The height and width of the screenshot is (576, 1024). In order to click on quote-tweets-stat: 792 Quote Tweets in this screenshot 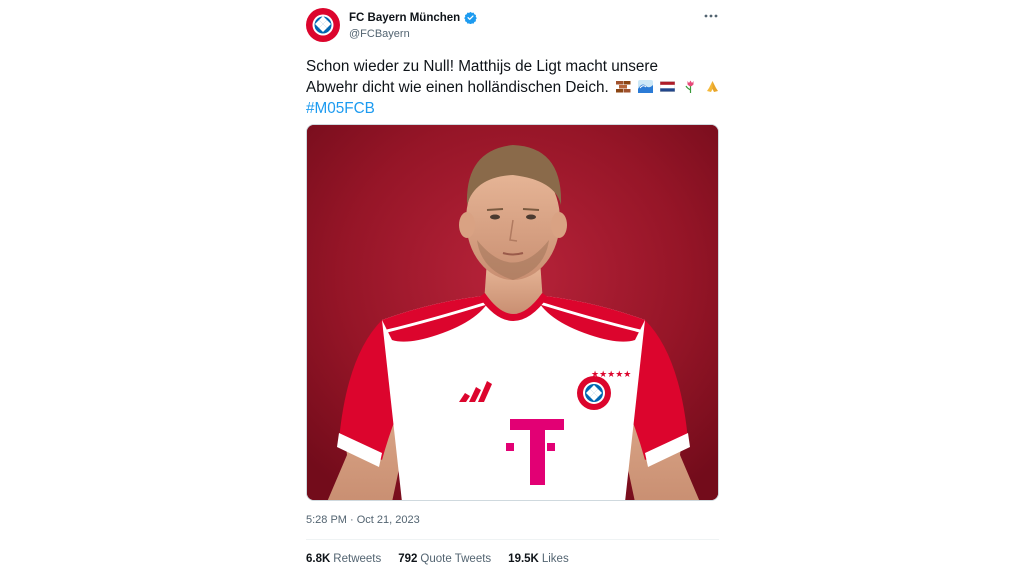, I will do `click(444, 559)`.